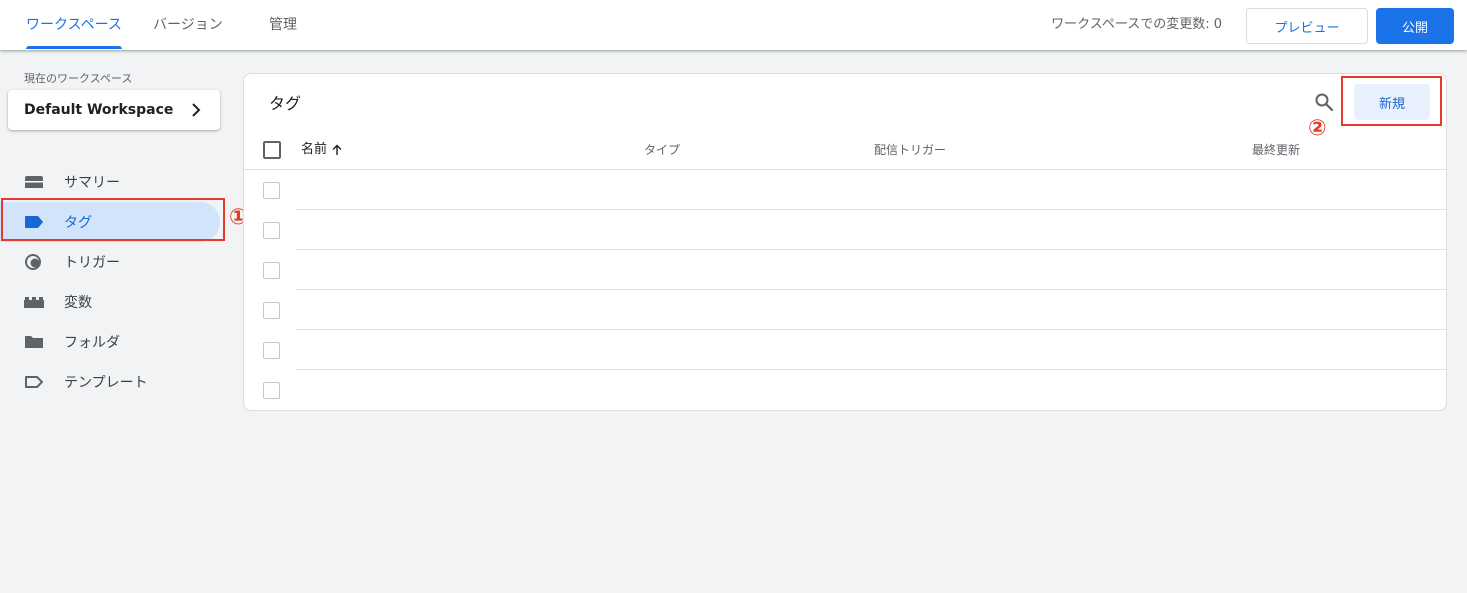  What do you see at coordinates (845, 150) in the screenshot?
I see `table-header: 名前 タイプ 配信トリガー 最終更新` at bounding box center [845, 150].